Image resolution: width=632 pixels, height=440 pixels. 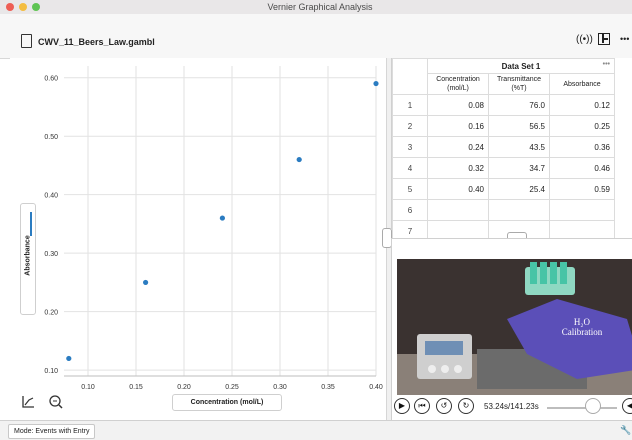 I want to click on row-number: 3, so click(x=410, y=147).